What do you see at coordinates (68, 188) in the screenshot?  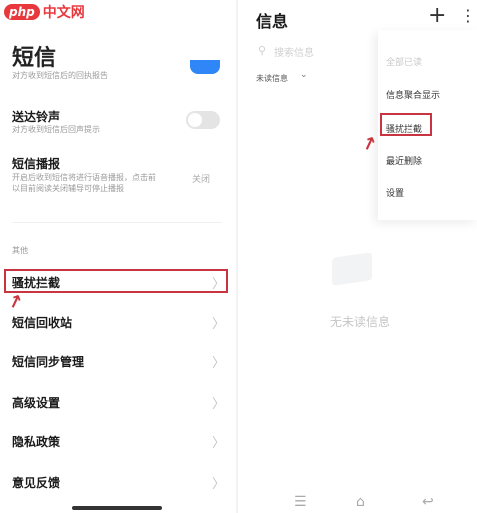 I see `sms-broadcast-subtitle-2: 以目前阅读关闭辅导可停止播报` at bounding box center [68, 188].